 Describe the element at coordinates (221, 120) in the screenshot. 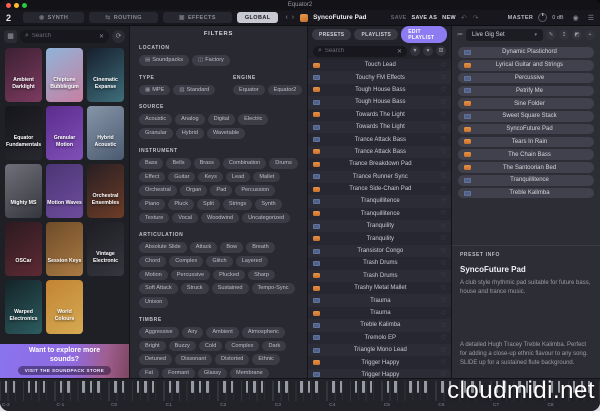

I see `filter-chip: Digital` at that location.